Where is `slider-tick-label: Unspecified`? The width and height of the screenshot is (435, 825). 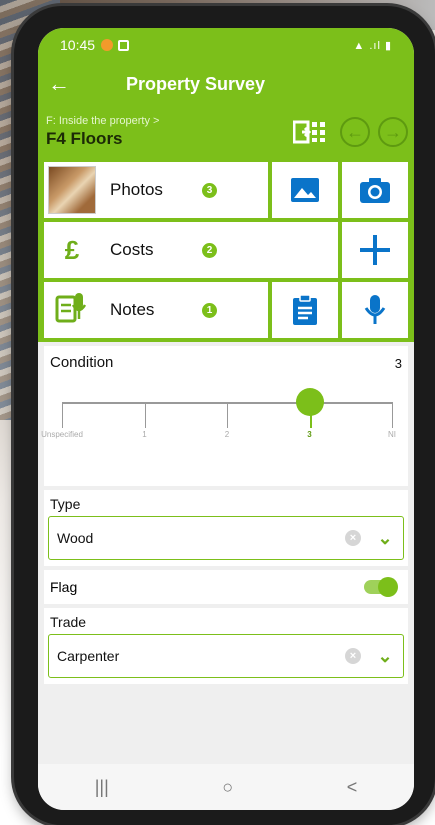 slider-tick-label: Unspecified is located at coordinates (62, 434).